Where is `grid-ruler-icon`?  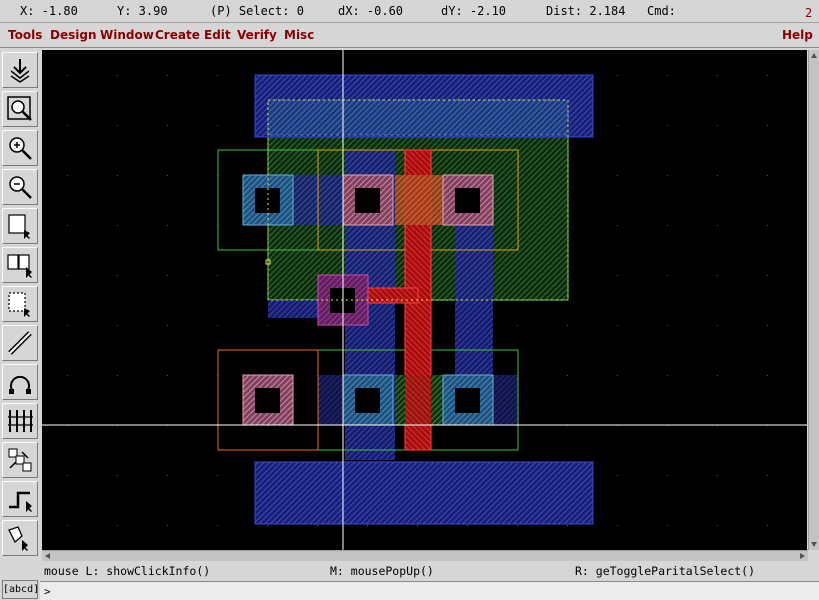 grid-ruler-icon is located at coordinates (20, 421).